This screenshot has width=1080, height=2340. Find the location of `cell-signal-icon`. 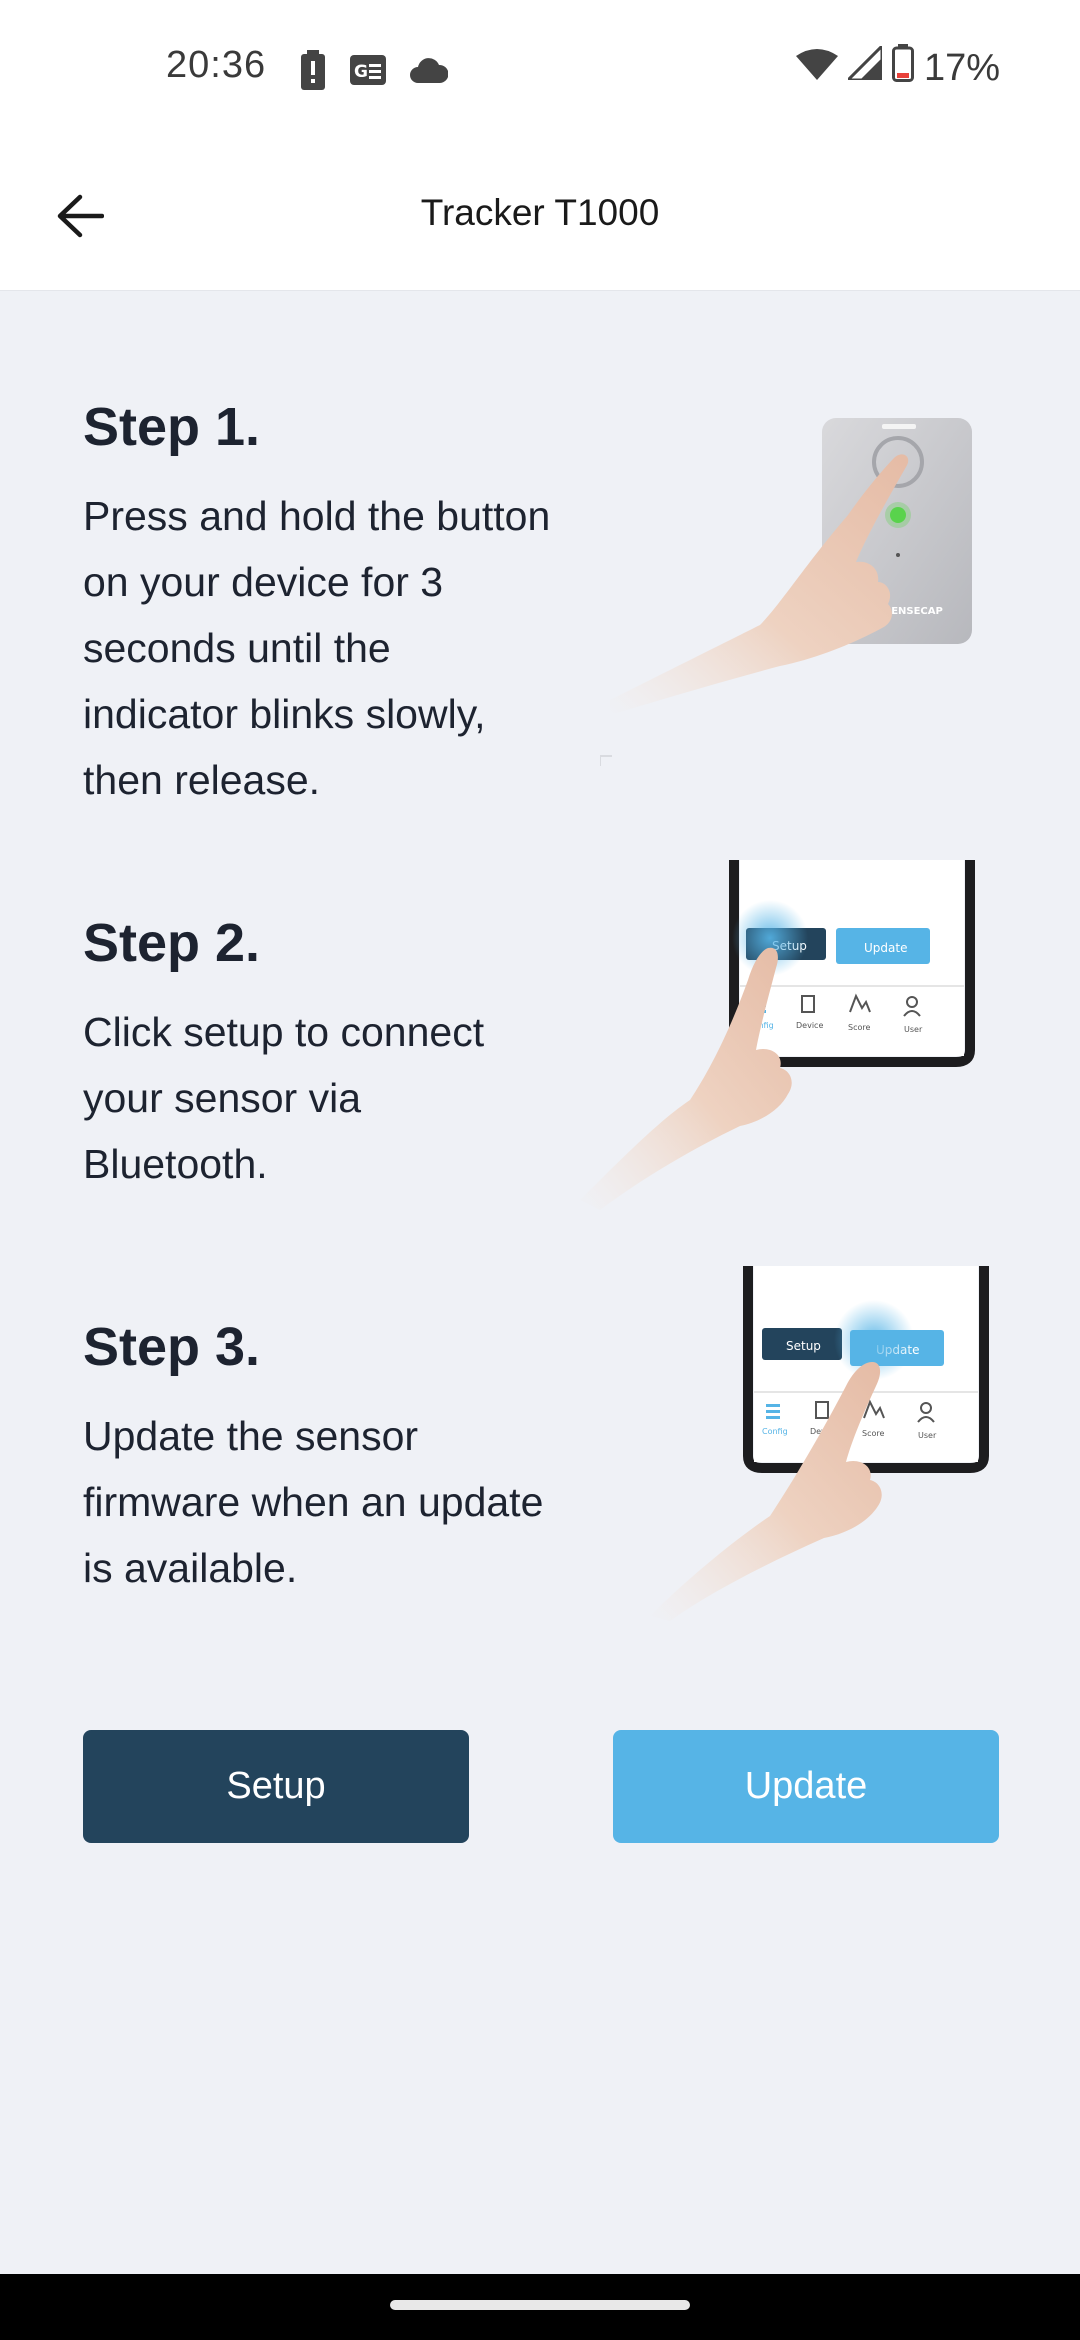

cell-signal-icon is located at coordinates (864, 66).